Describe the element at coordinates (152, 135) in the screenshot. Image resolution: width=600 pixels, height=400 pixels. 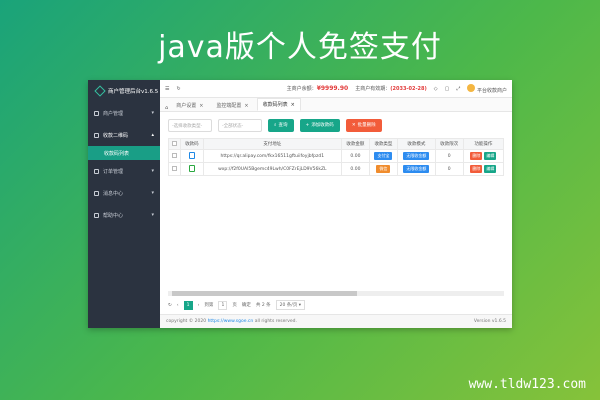
I see `chevron-up-icon: ▴` at that location.